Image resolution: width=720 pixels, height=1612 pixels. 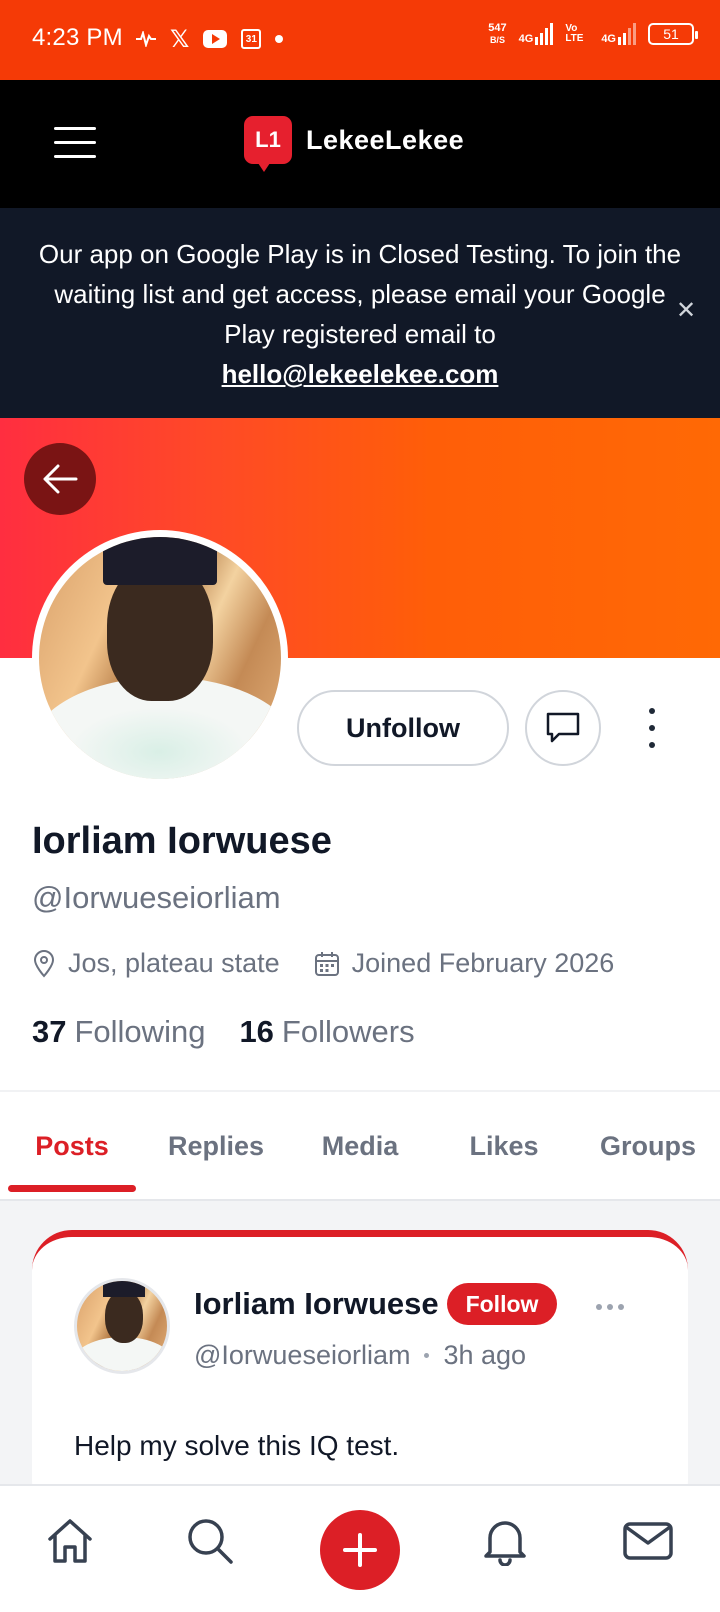 I want to click on back-button, so click(x=60, y=479).